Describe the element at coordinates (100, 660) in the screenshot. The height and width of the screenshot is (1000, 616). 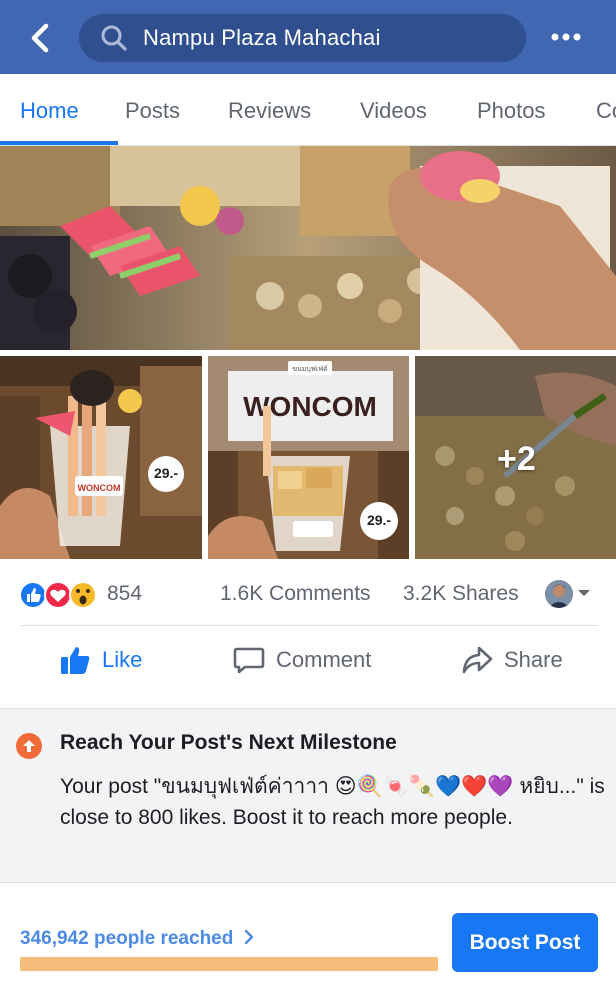
I see `like-button: Like` at that location.